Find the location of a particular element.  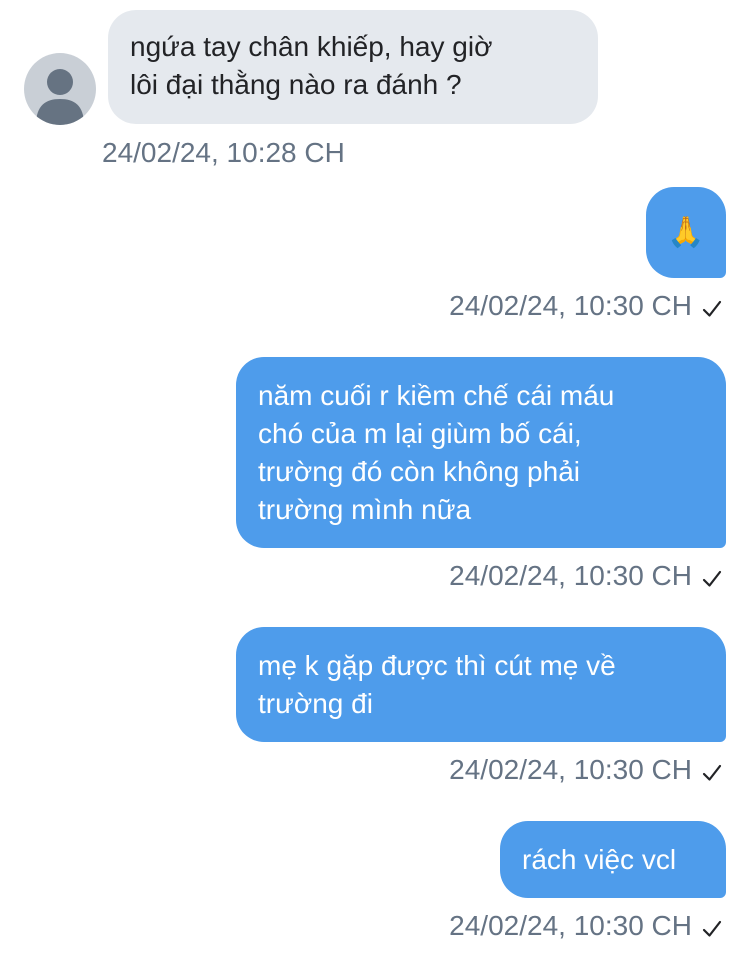

contact-avatar is located at coordinates (60, 89).